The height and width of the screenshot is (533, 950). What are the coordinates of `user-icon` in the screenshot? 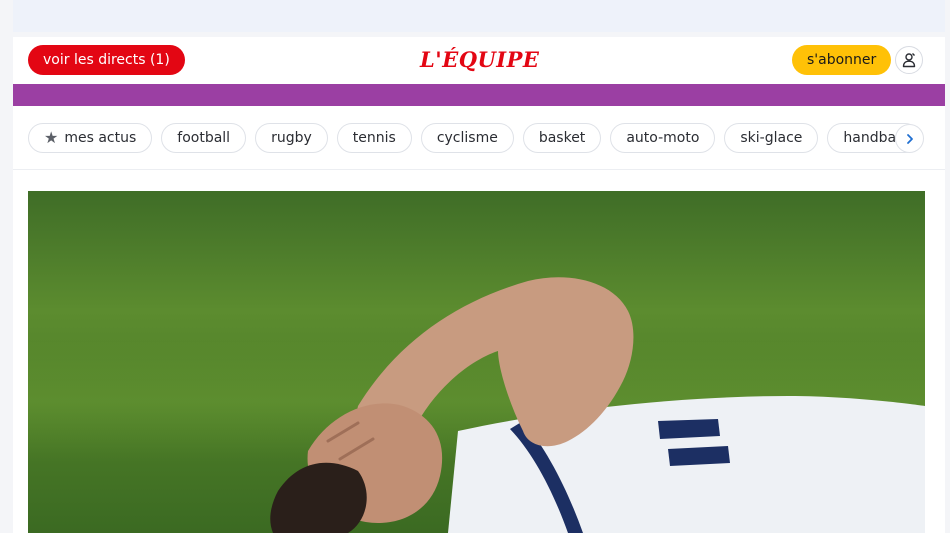 It's located at (909, 60).